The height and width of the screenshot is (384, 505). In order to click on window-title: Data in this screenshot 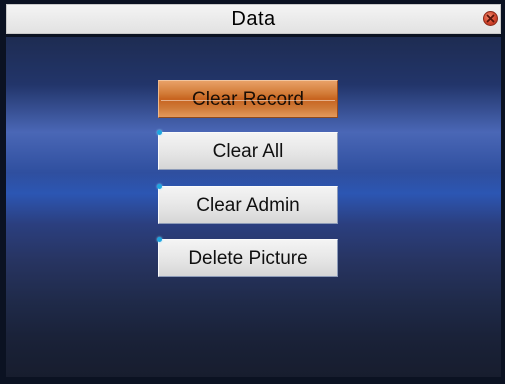, I will do `click(253, 19)`.